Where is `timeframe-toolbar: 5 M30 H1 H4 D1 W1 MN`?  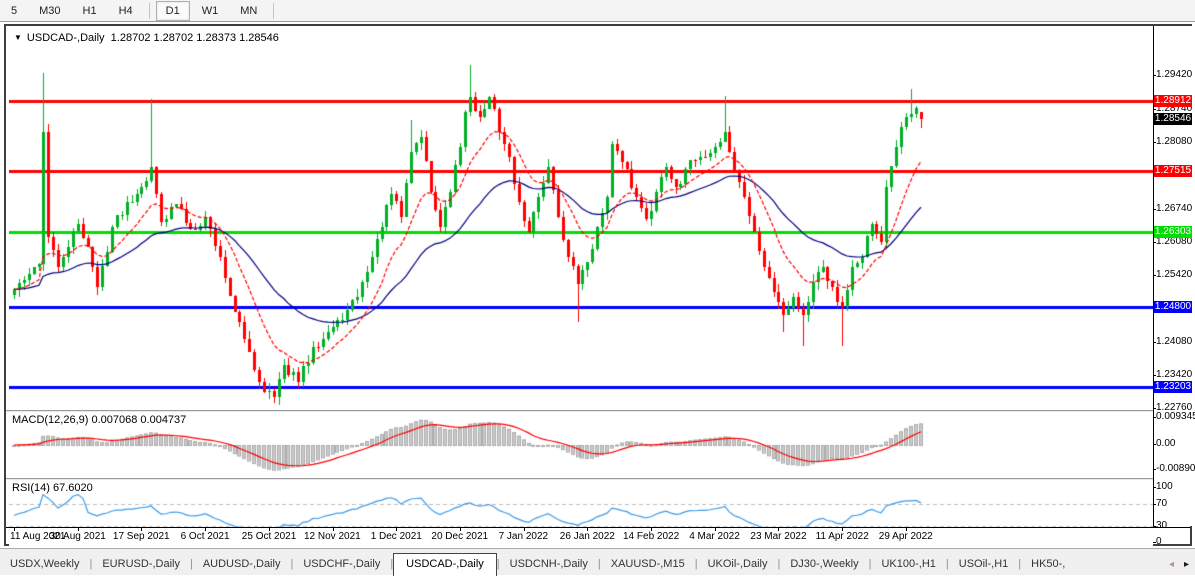 timeframe-toolbar: 5 M30 H1 H4 D1 W1 MN is located at coordinates (597, 11).